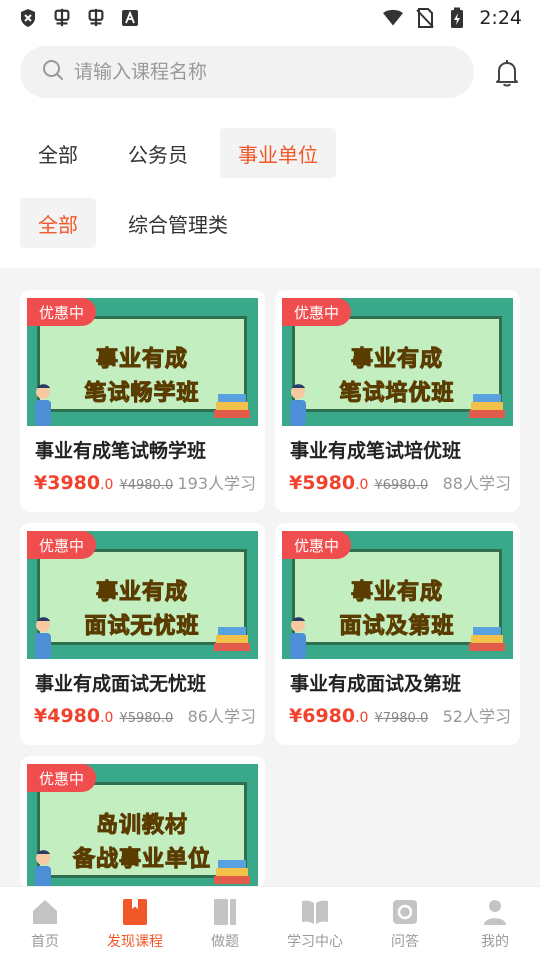 This screenshot has height=960, width=540. What do you see at coordinates (405, 941) in the screenshot?
I see `nav-label: 问答` at bounding box center [405, 941].